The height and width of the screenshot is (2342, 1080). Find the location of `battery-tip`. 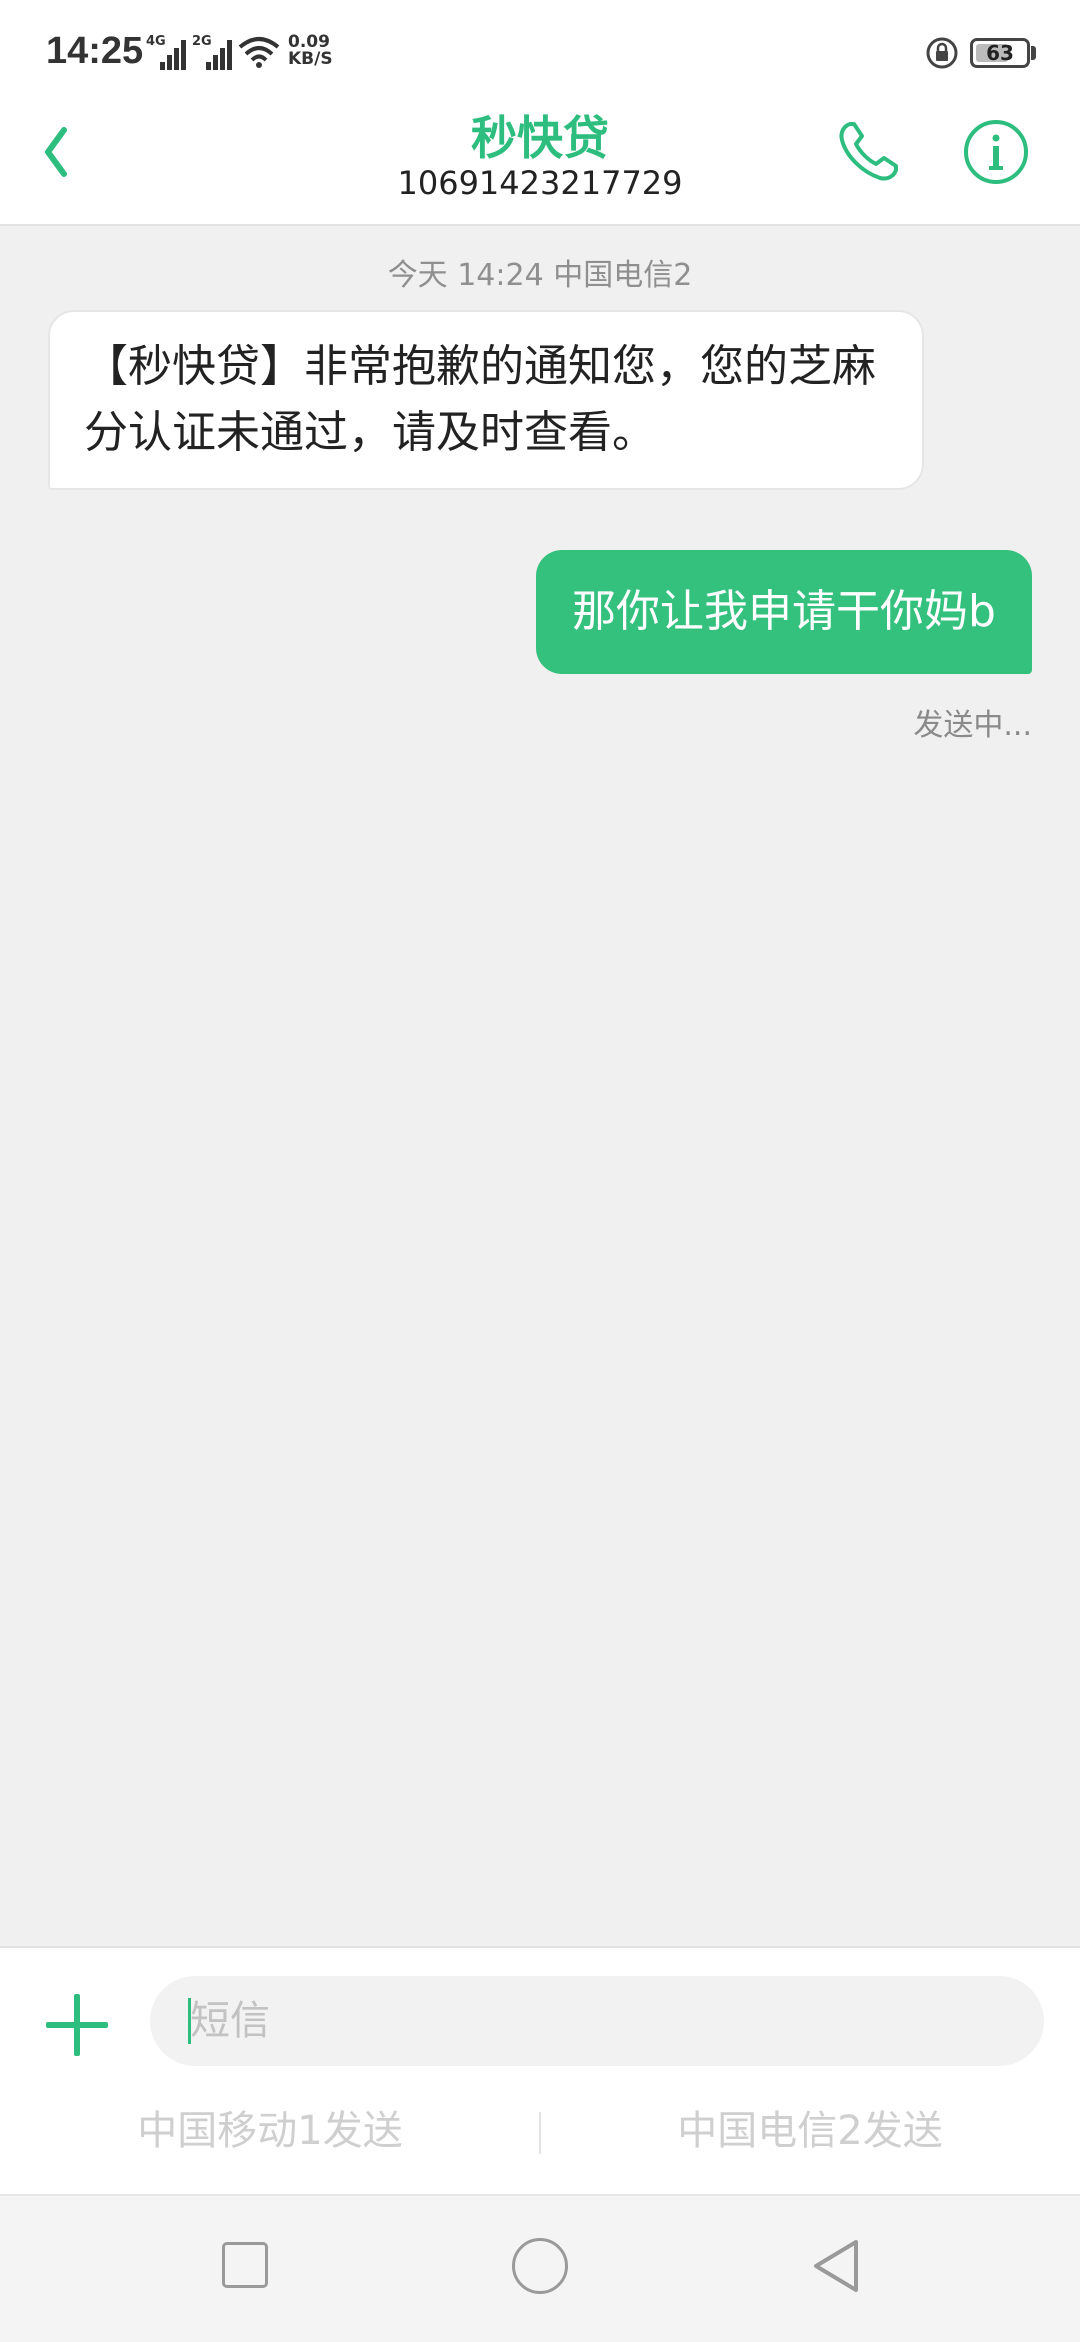

battery-tip is located at coordinates (1033, 53).